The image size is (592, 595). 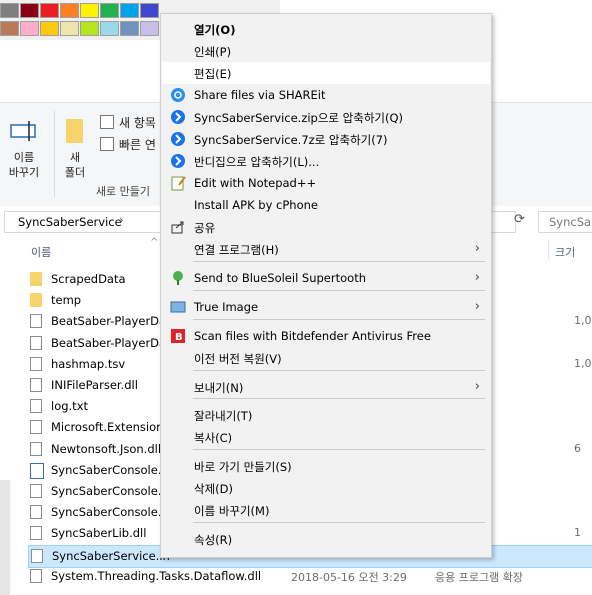 I want to click on menu-item: SyncSaberService.zip으로 압축하기(Q), so click(x=326, y=117).